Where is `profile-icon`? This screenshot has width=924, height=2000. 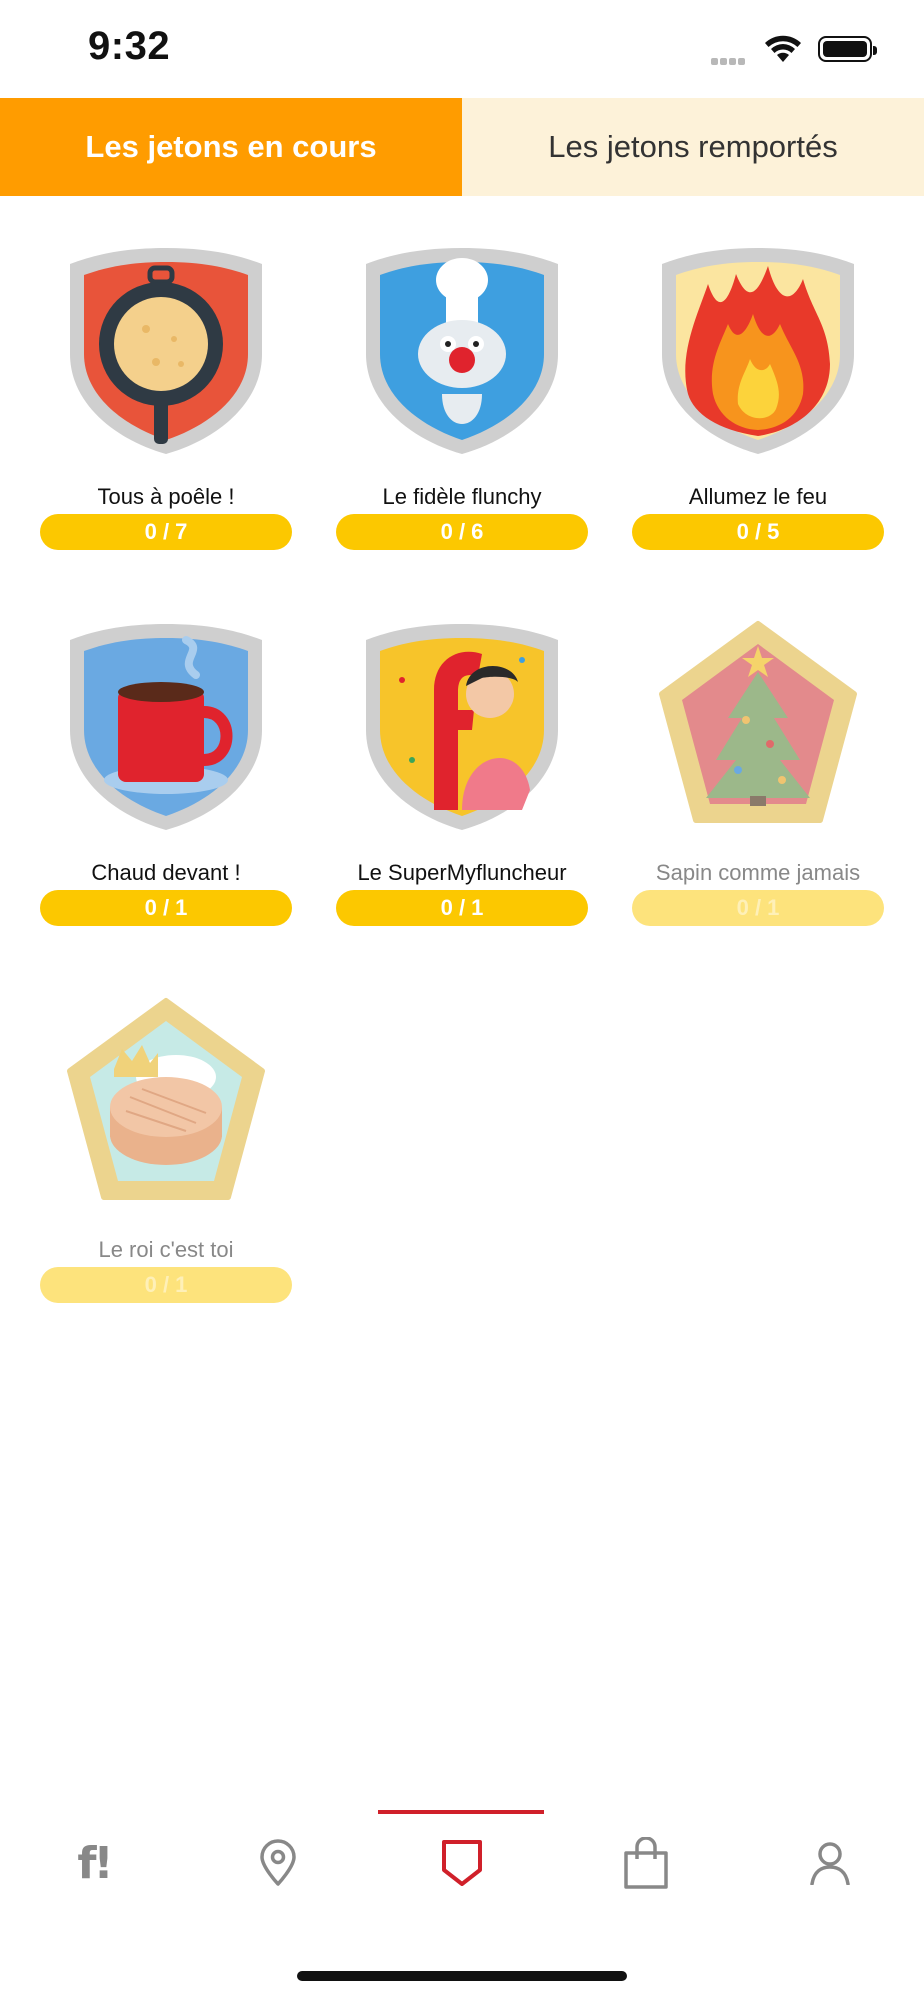 profile-icon is located at coordinates (830, 1863).